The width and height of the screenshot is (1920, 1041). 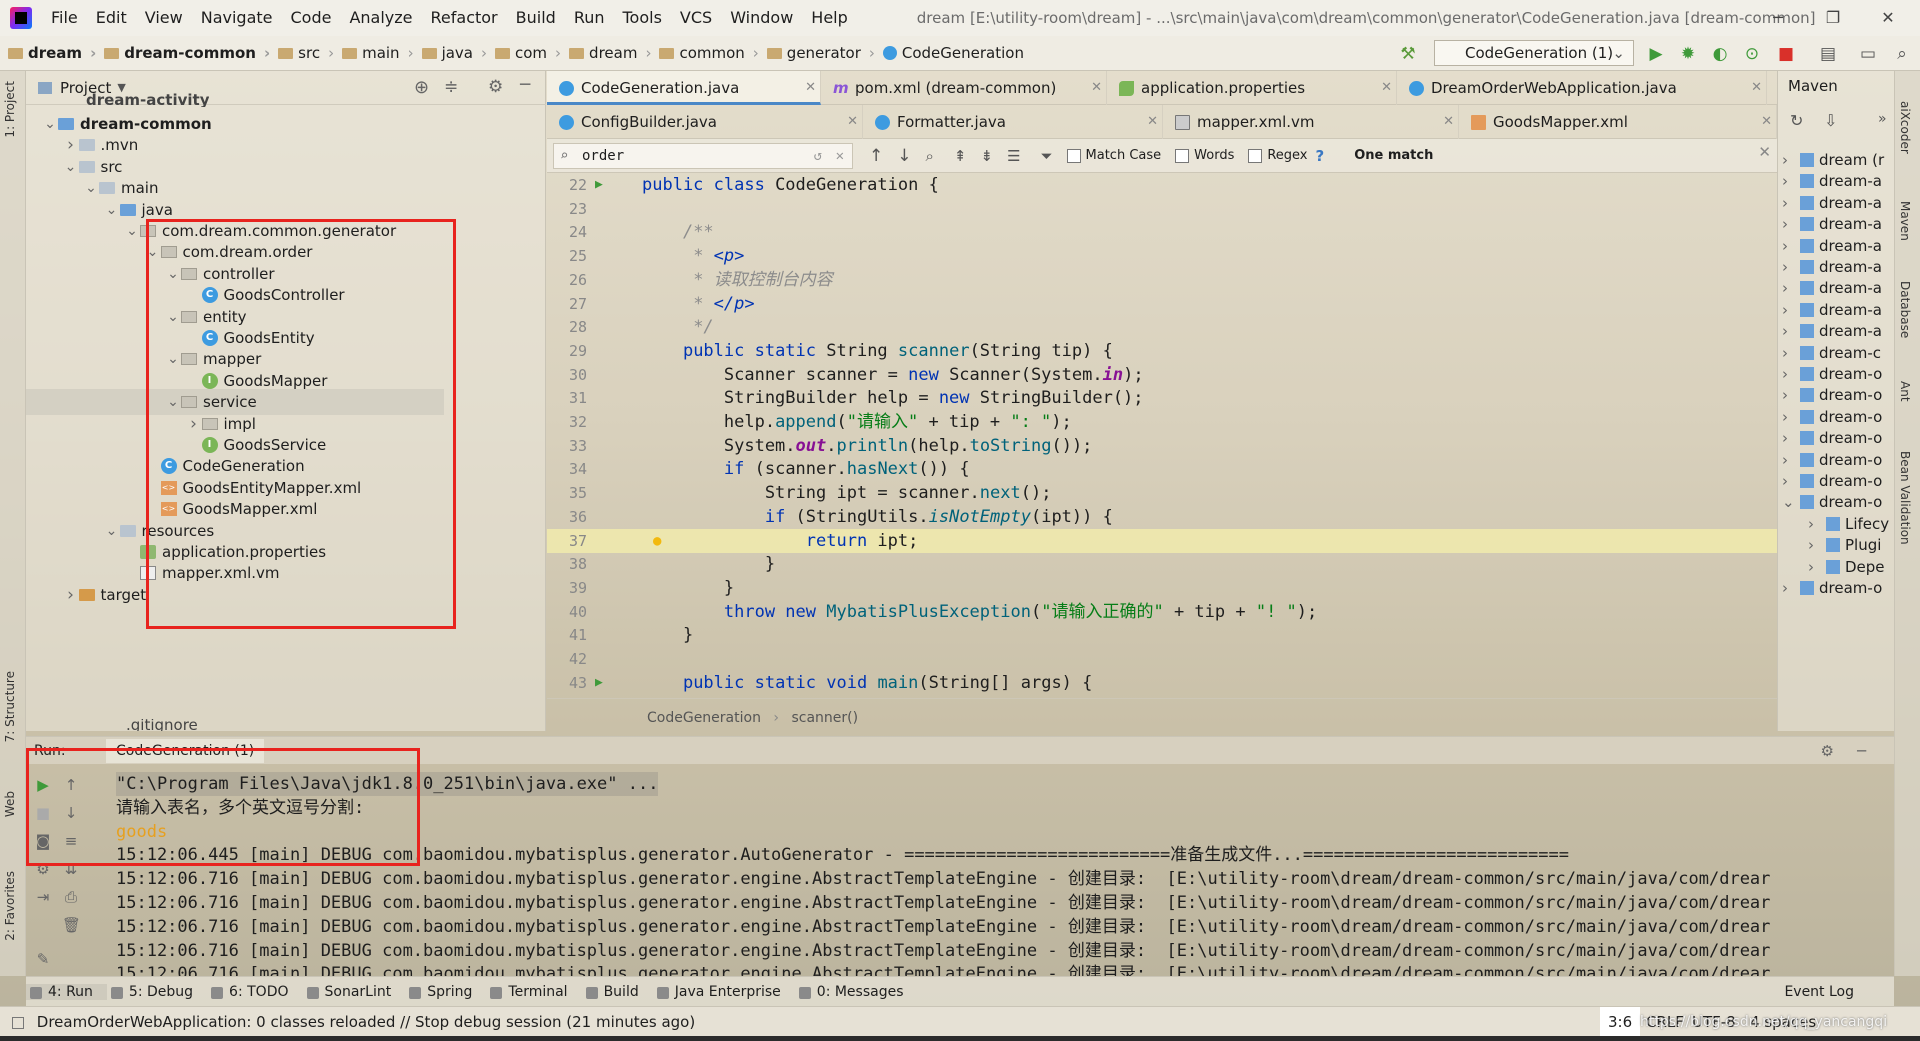 I want to click on line-number: 40, so click(x=567, y=612).